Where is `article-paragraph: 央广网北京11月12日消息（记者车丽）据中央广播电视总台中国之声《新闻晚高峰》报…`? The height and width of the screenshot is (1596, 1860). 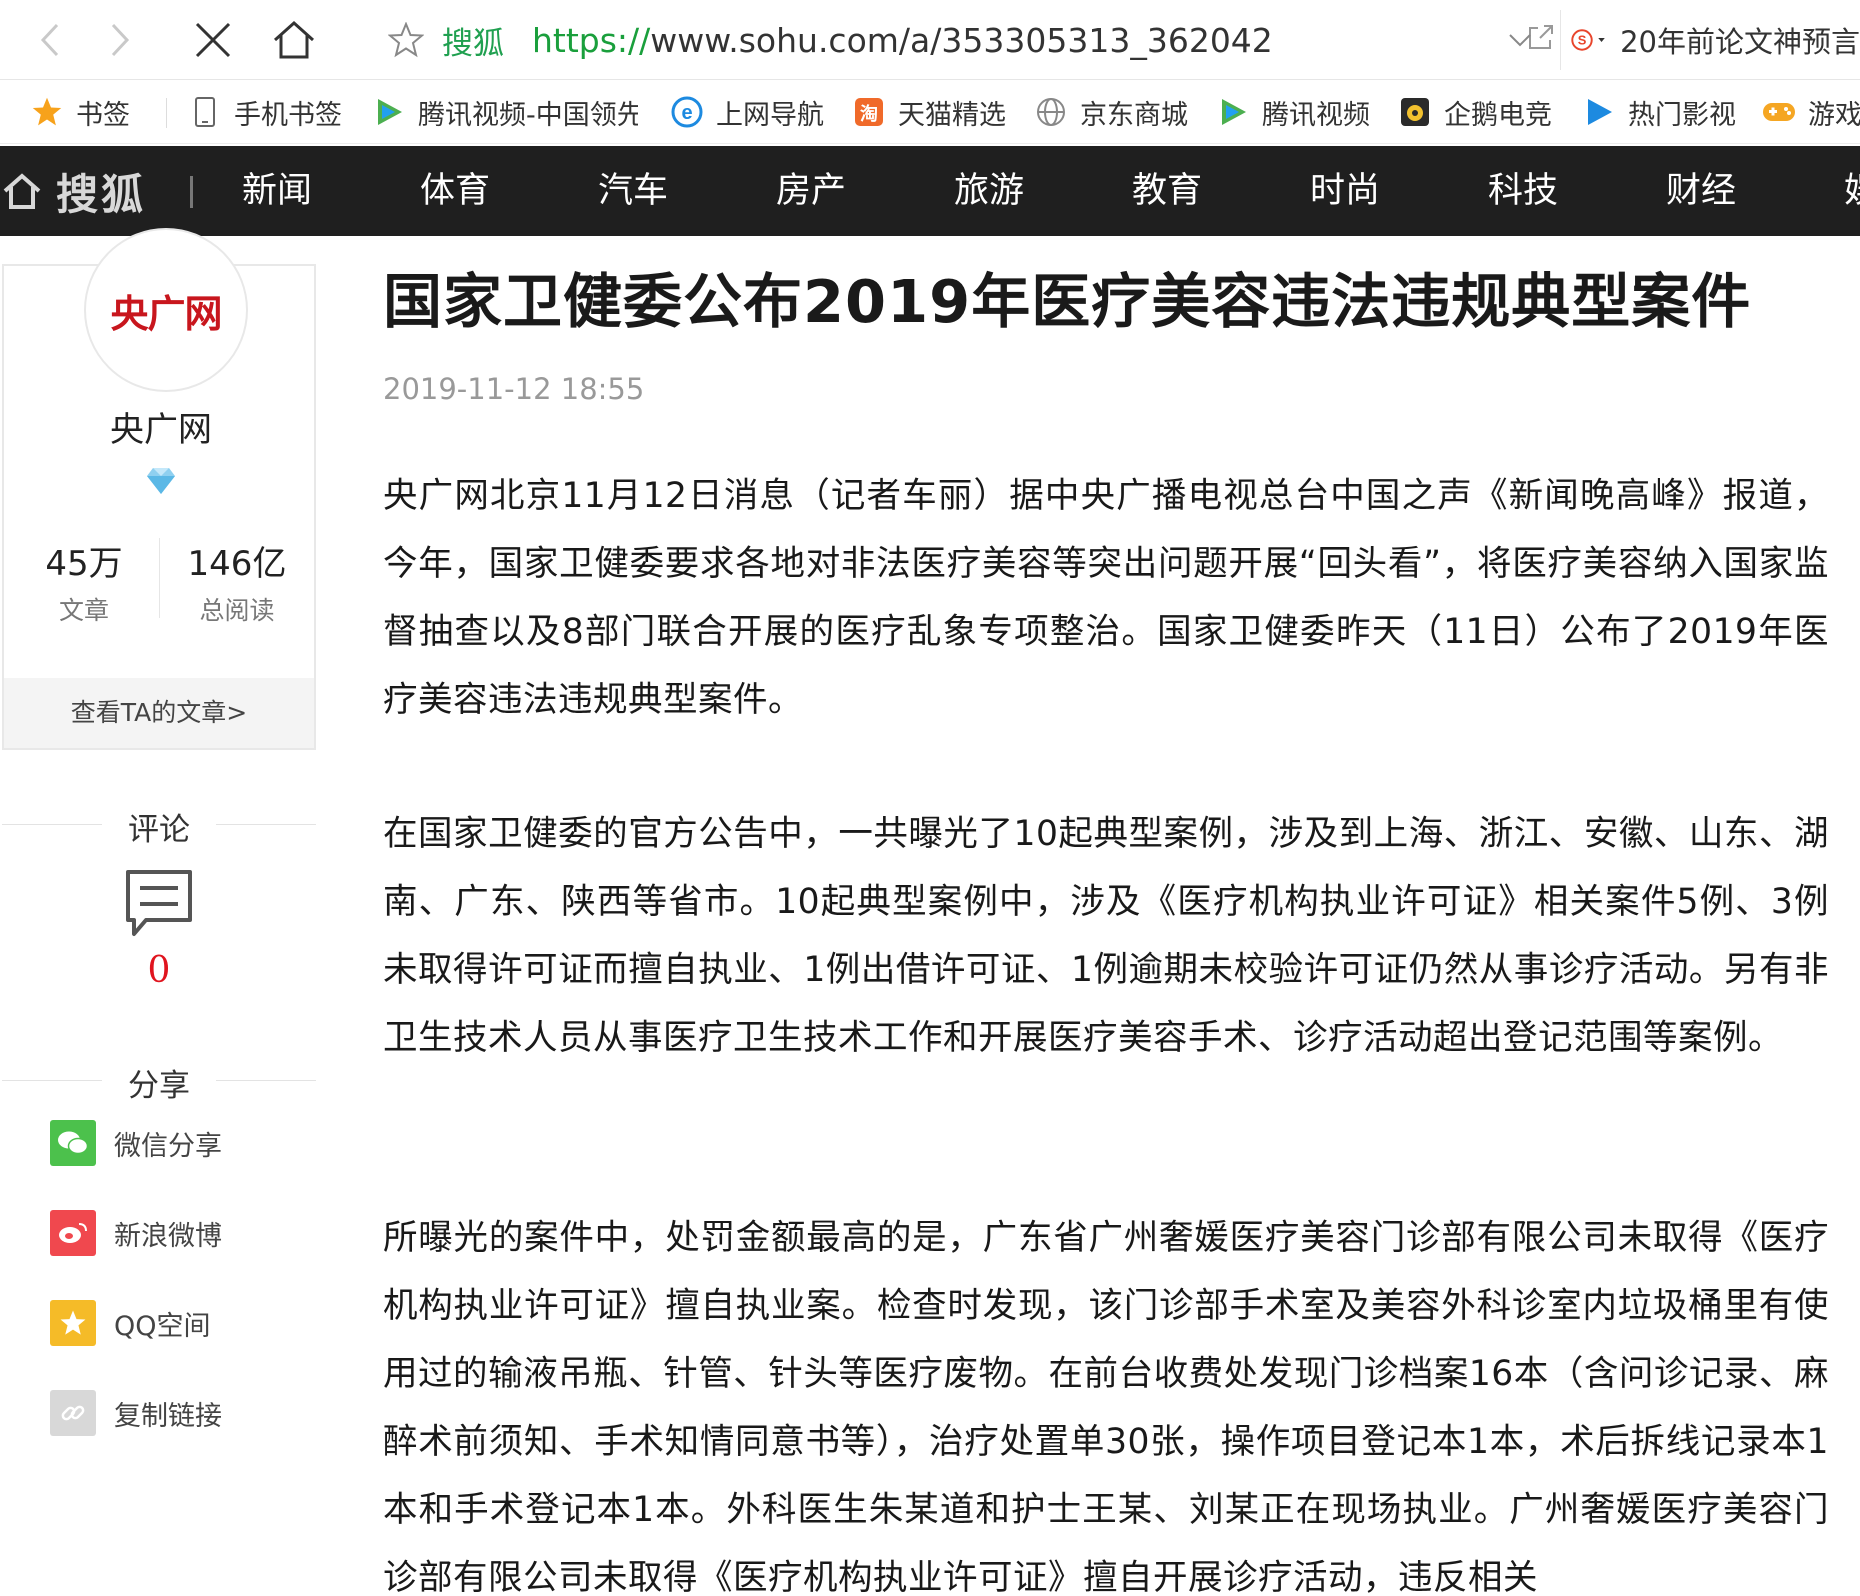 article-paragraph: 央广网北京11月12日消息（记者车丽）据中央广播电视总台中国之声《新闻晚高峰》报… is located at coordinates (1106, 598).